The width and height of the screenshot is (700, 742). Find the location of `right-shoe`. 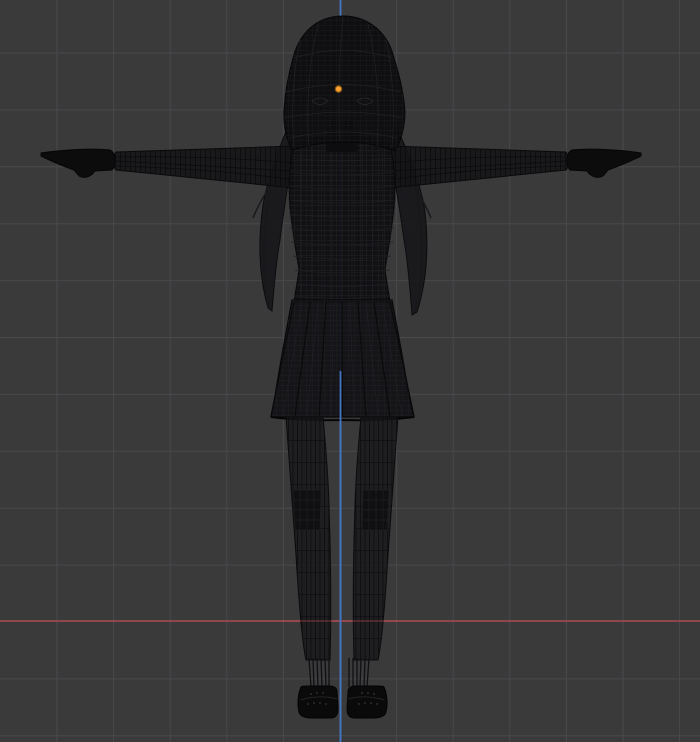

right-shoe is located at coordinates (367, 702).